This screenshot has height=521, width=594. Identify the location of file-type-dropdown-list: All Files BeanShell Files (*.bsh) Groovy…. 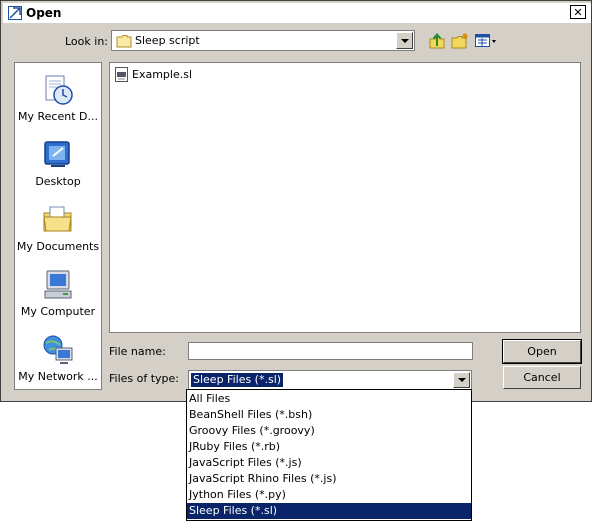
(329, 455).